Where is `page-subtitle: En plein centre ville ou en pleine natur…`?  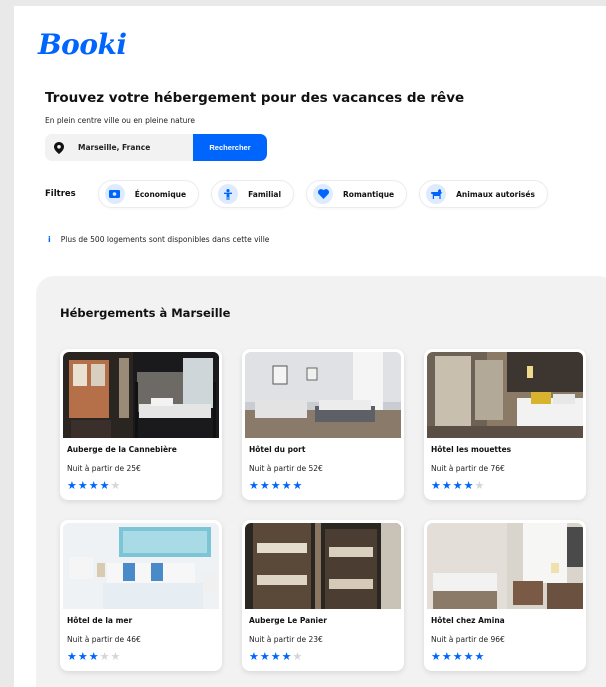
page-subtitle: En plein centre ville ou en pleine natur… is located at coordinates (120, 120).